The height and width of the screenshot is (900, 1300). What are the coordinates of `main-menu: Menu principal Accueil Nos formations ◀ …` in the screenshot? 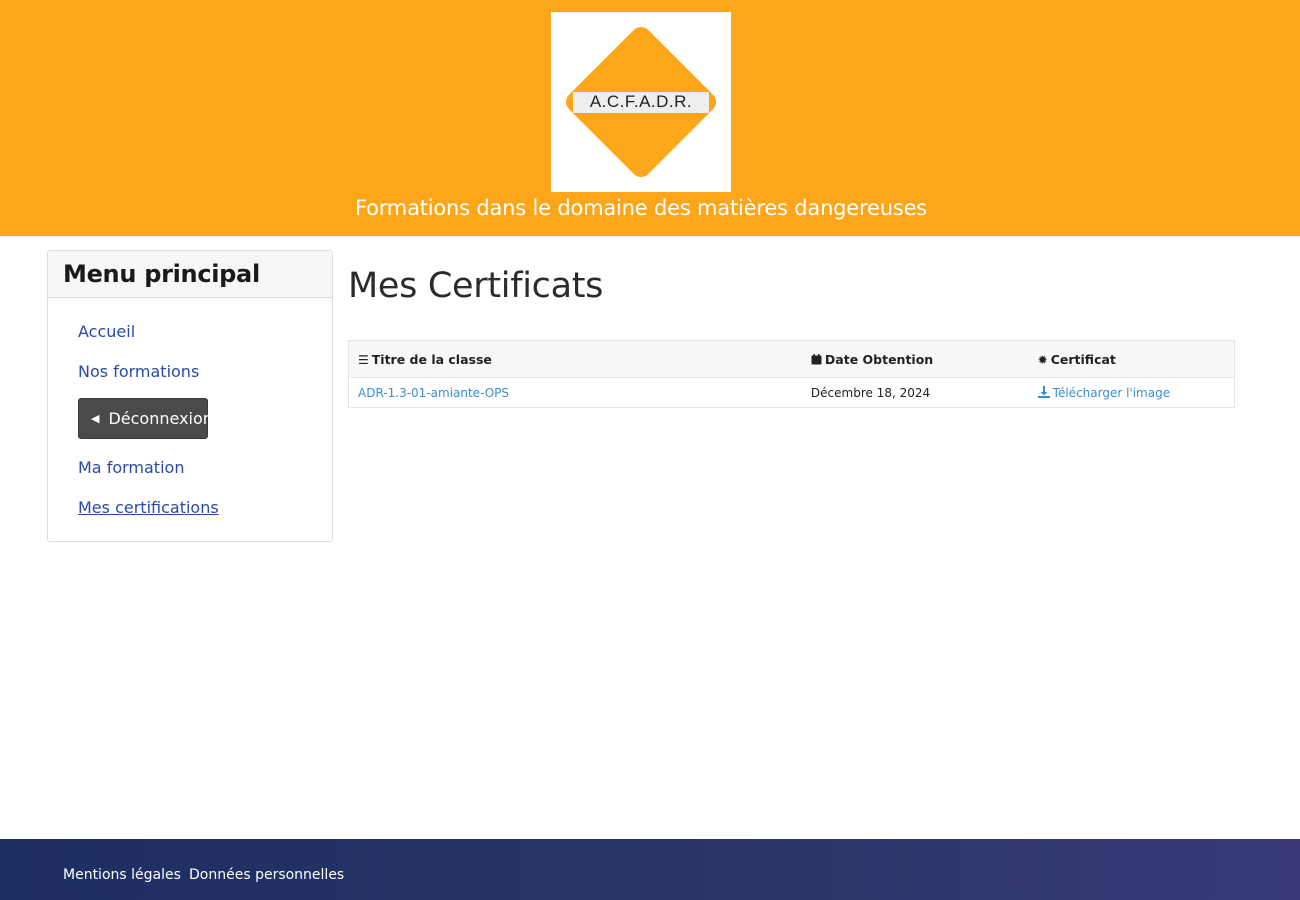 It's located at (190, 396).